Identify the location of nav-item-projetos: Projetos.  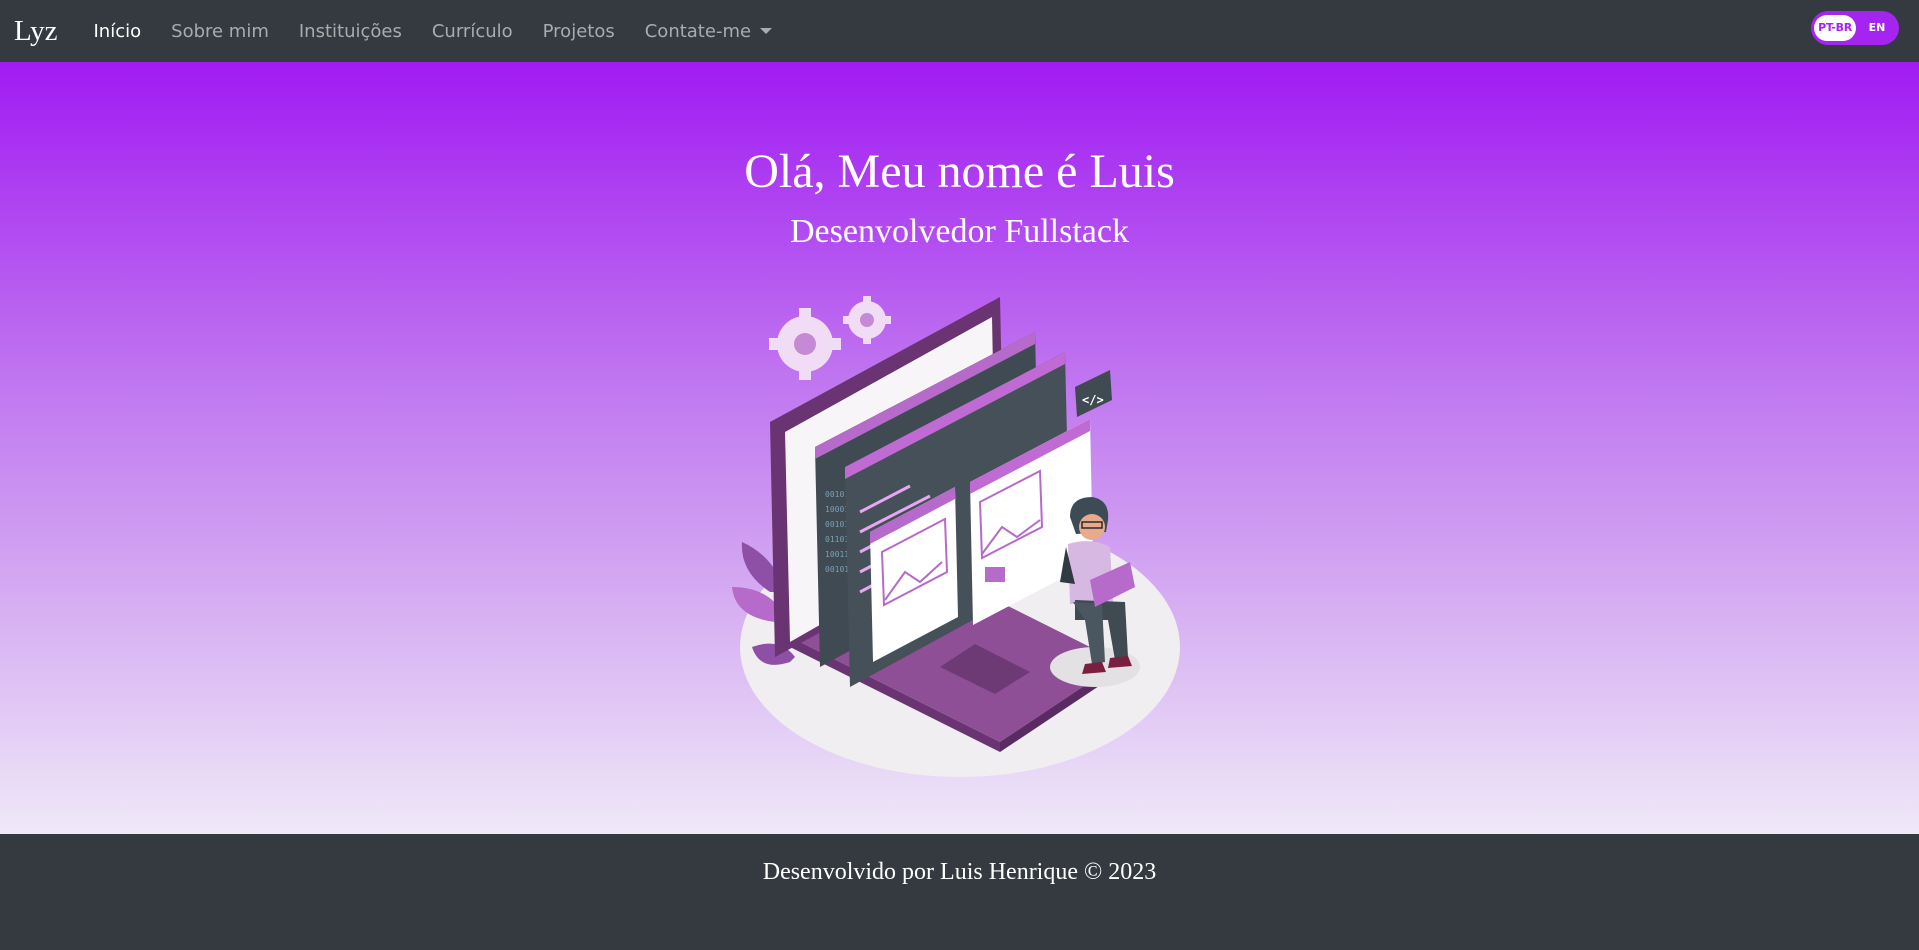
(579, 31).